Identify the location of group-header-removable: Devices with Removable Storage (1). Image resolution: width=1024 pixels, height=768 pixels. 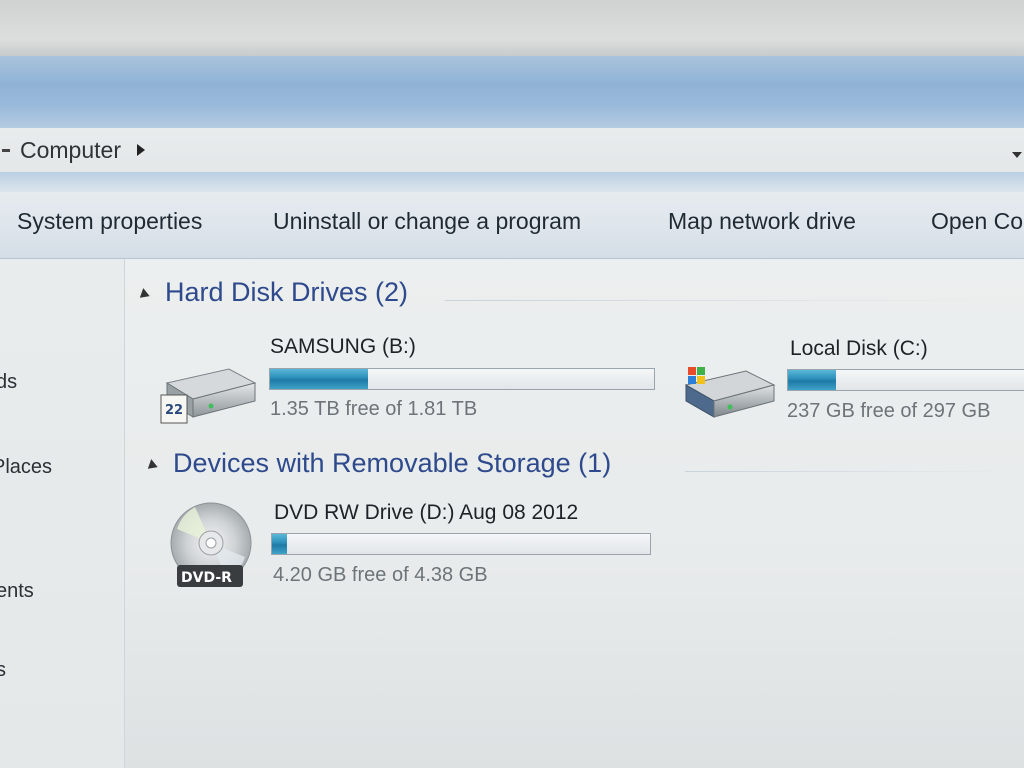
(379, 463).